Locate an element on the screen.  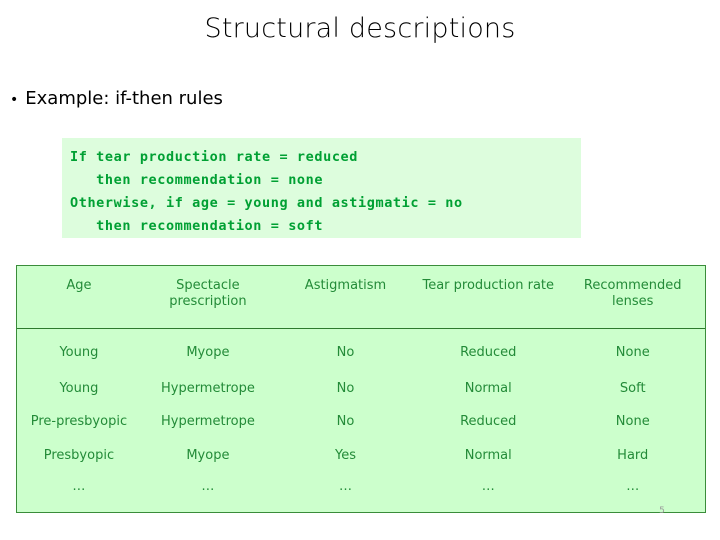
page-title: Structural descriptions is located at coordinates (360, 28).